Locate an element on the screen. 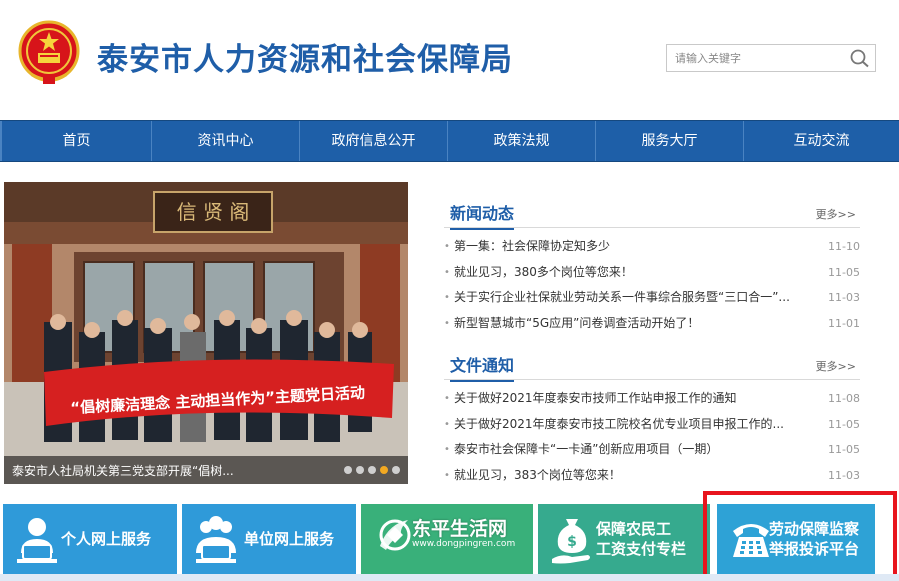 The width and height of the screenshot is (899, 581). list-item: • 关于做好2021年度泰安市技师工作站申报工作的通知 11-08 is located at coordinates (652, 399).